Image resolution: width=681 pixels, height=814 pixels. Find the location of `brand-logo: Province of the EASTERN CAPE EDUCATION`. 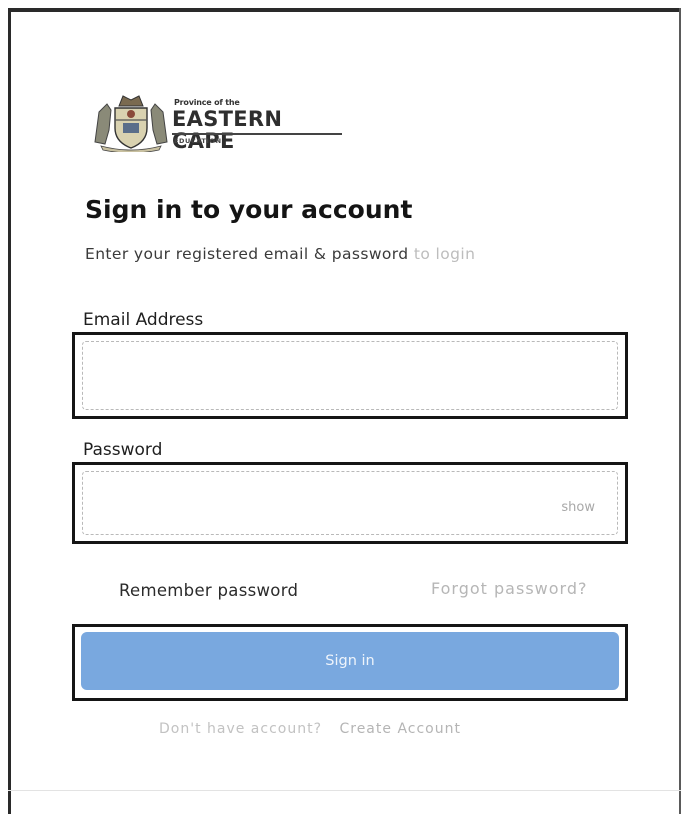

brand-logo: Province of the EASTERN CAPE EDUCATION is located at coordinates (219, 125).